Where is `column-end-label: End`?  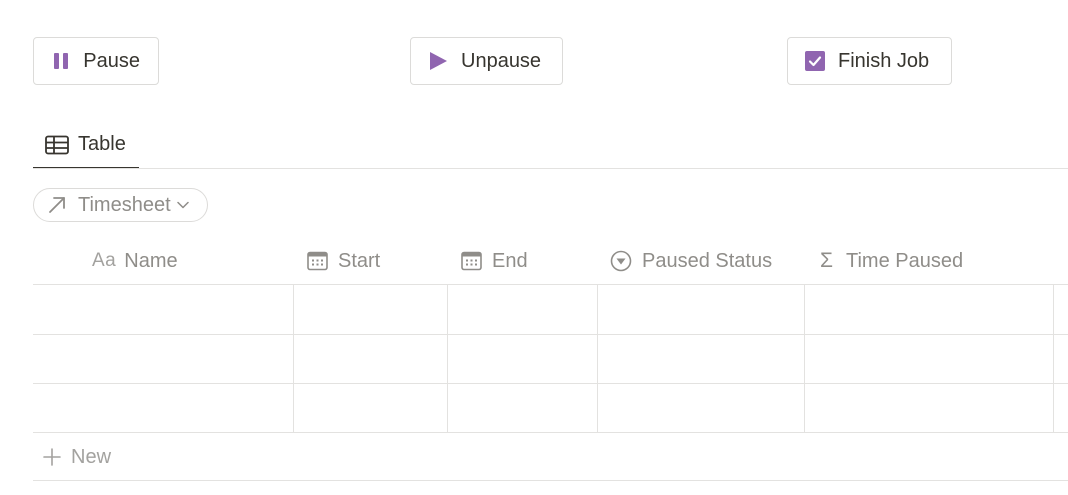 column-end-label: End is located at coordinates (510, 260).